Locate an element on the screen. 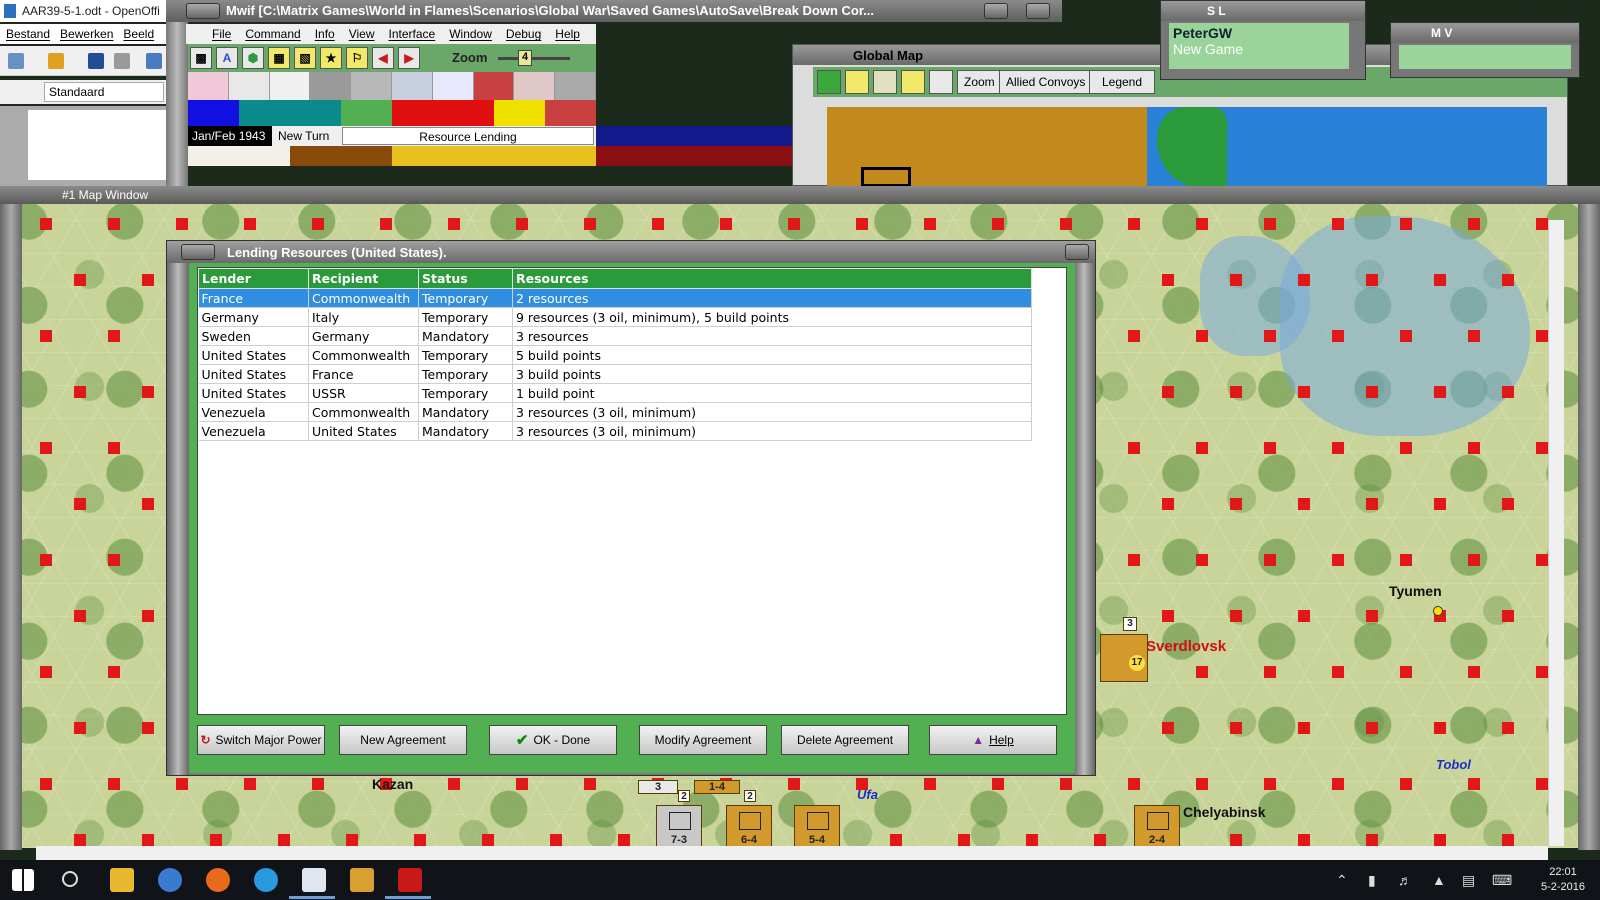  map-horizontal-scrollbar is located at coordinates (792, 853).